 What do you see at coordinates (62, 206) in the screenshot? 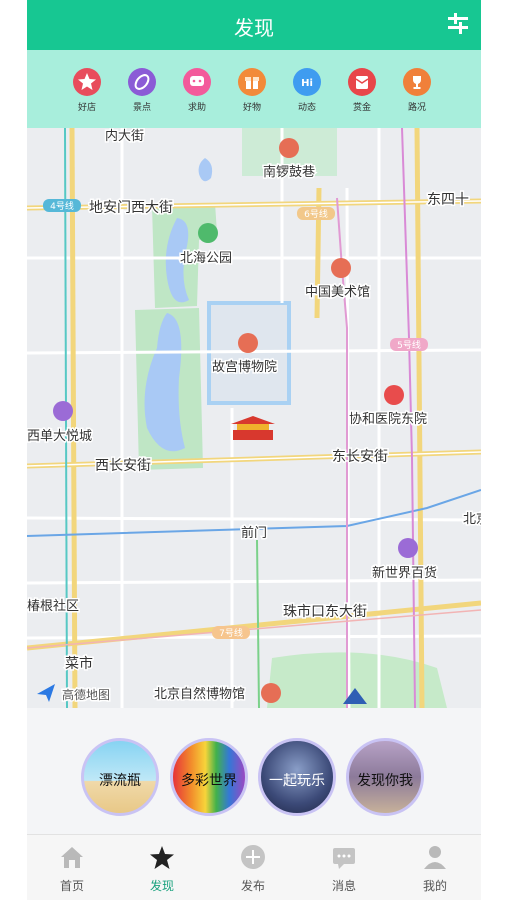
I see `map-metro-line4: 4号线` at bounding box center [62, 206].